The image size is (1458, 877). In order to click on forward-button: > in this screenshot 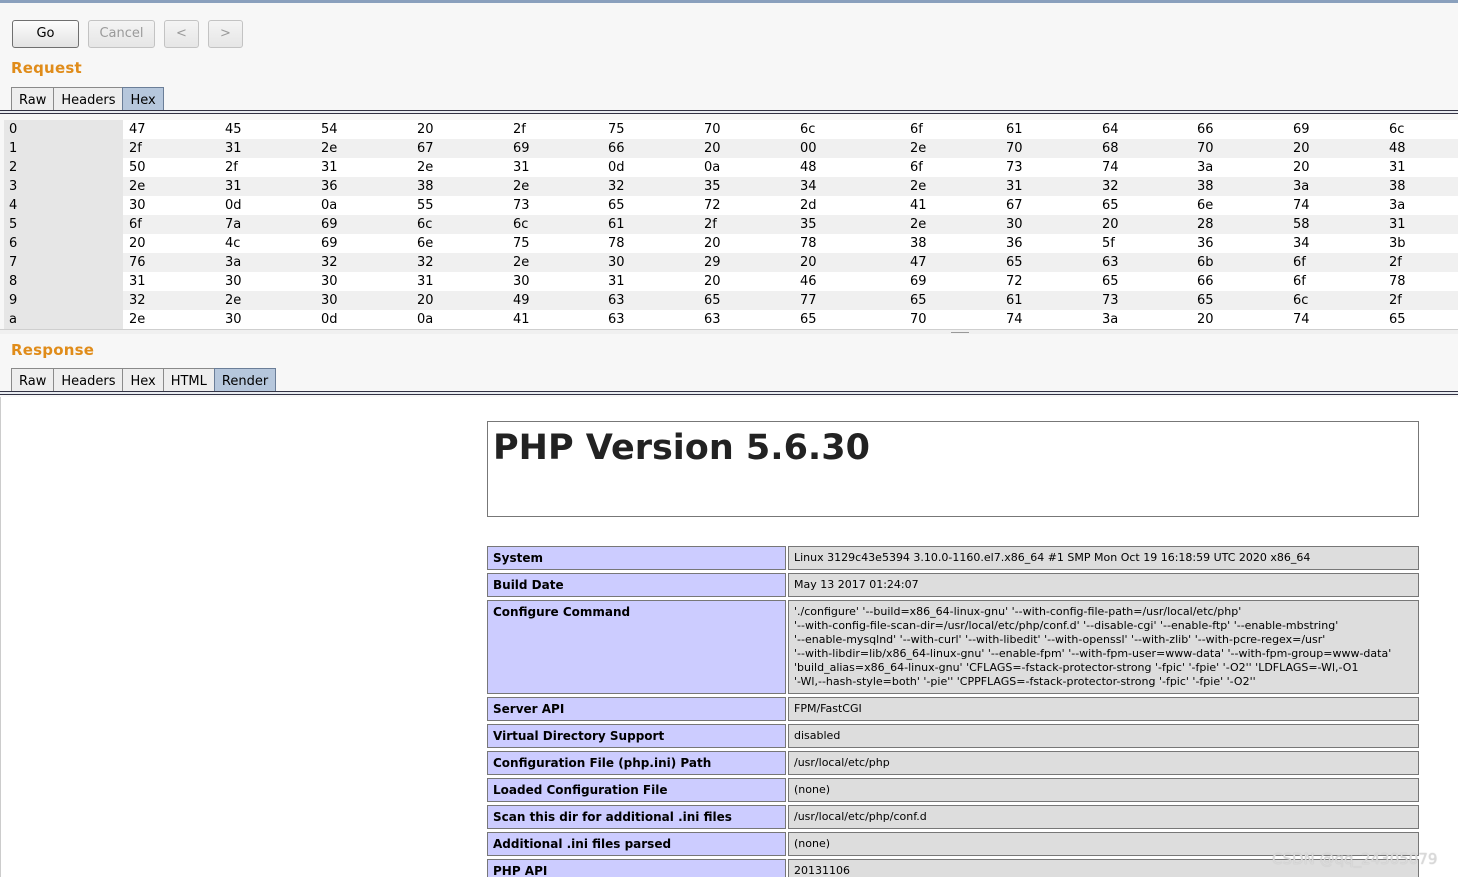, I will do `click(225, 34)`.